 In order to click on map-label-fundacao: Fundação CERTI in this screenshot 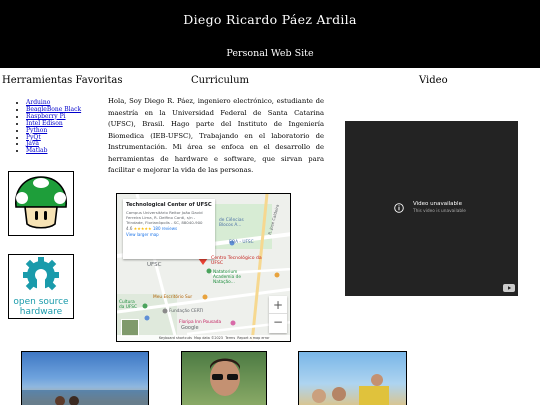, I will do `click(186, 311)`.